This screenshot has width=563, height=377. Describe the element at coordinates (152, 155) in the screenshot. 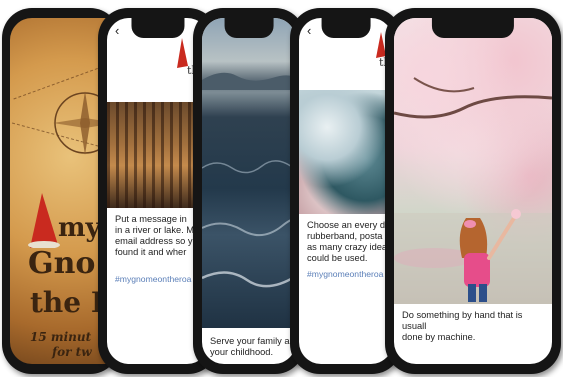

I see `photo-riverside-buildings` at that location.